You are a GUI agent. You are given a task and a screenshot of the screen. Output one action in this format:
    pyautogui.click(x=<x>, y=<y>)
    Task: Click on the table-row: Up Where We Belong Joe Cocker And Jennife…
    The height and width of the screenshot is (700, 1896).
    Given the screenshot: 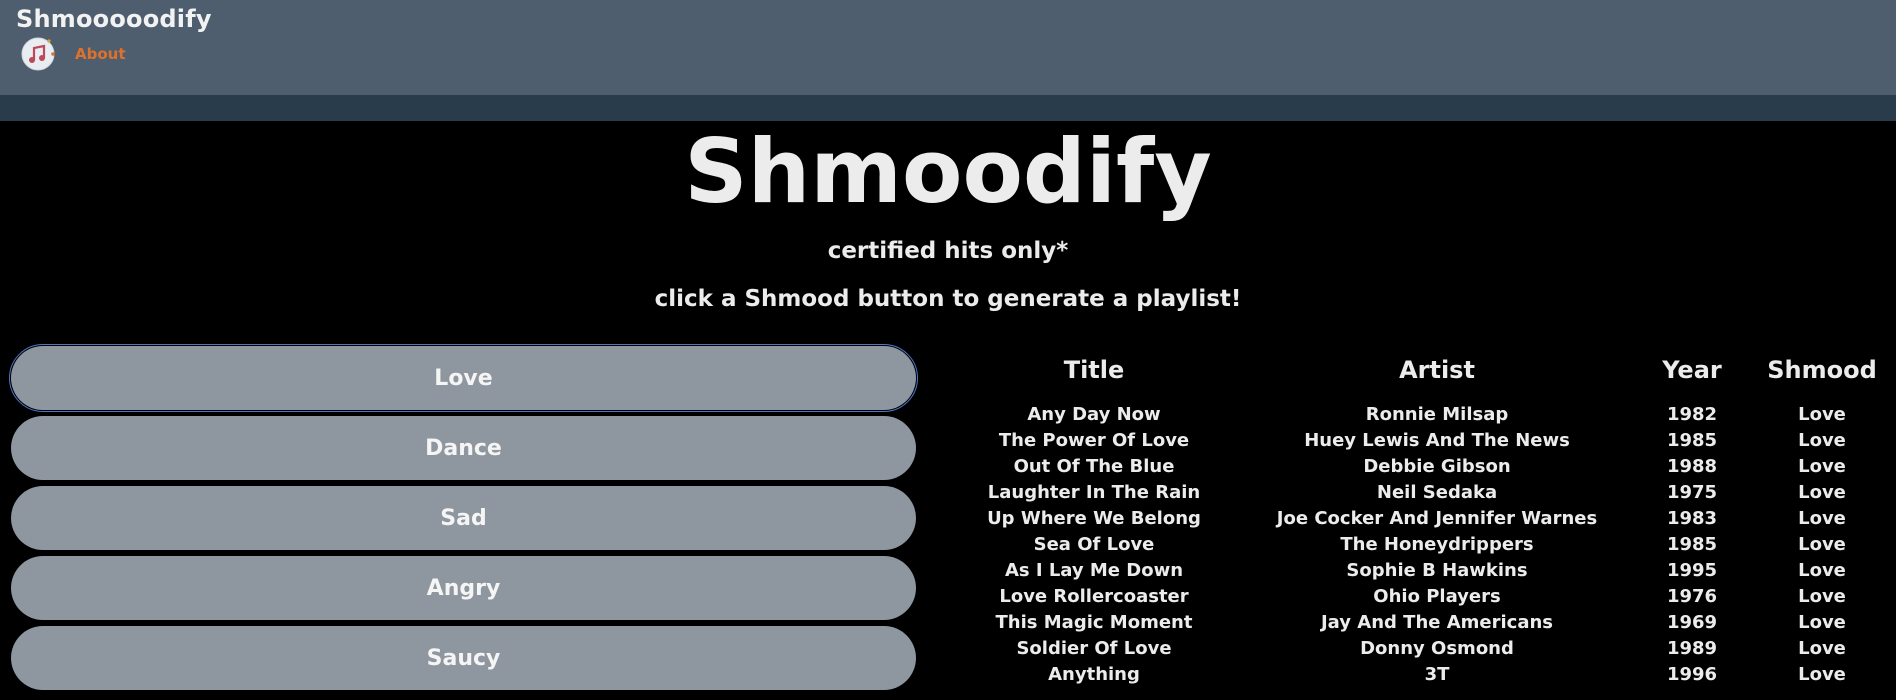 What is the action you would take?
    pyautogui.click(x=1428, y=521)
    